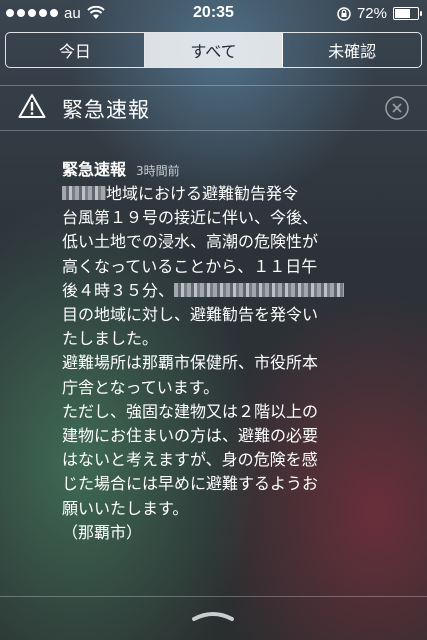 The height and width of the screenshot is (640, 427). What do you see at coordinates (190, 242) in the screenshot?
I see `body-line: 低い土地での浸水、高潮の危険性が` at bounding box center [190, 242].